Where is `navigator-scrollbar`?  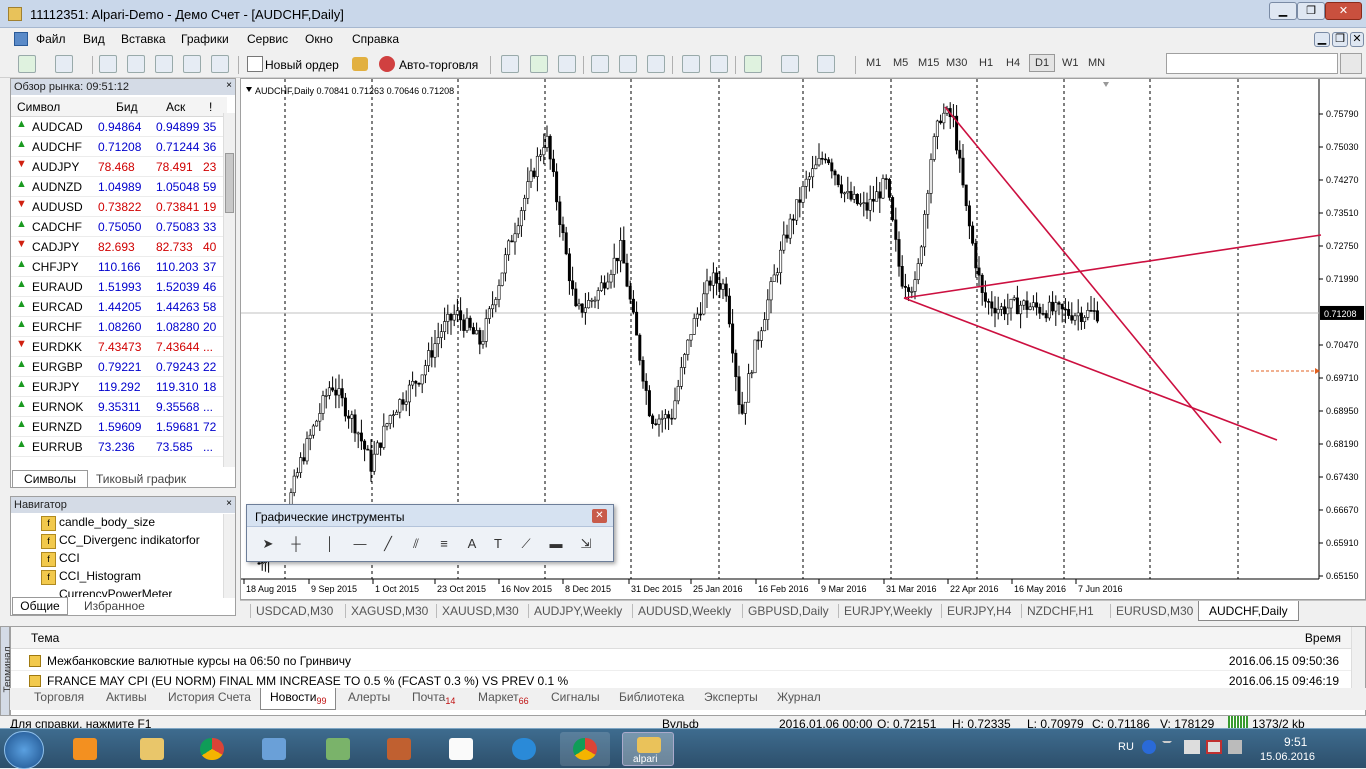
navigator-scrollbar is located at coordinates (229, 556).